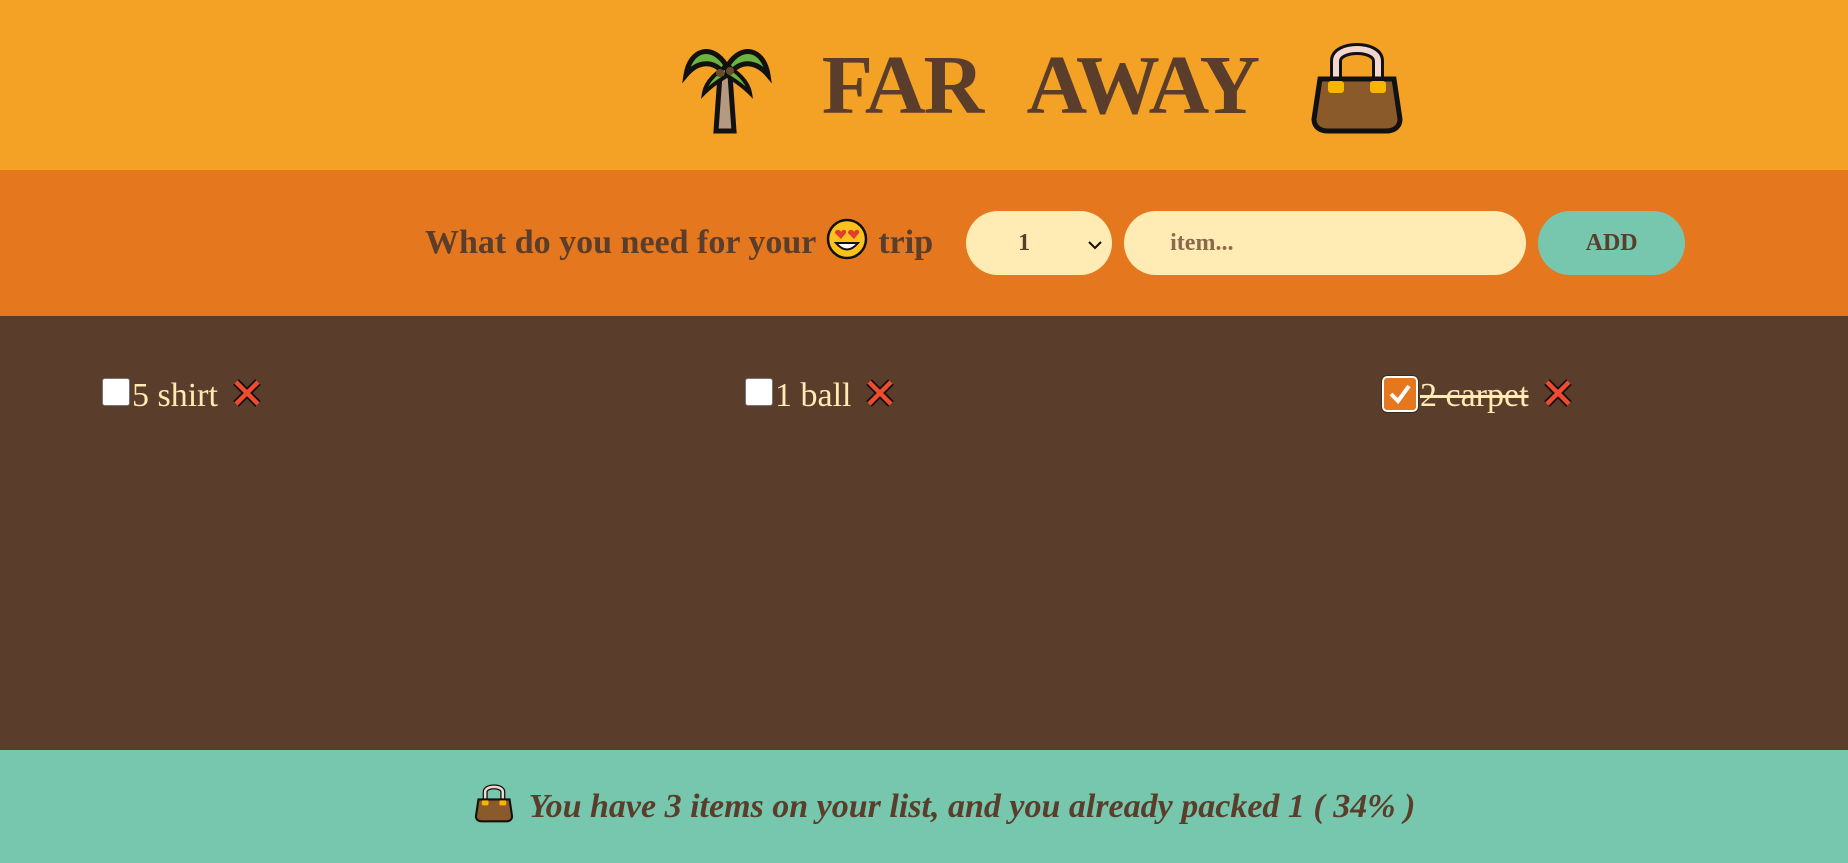 This screenshot has height=863, width=1848. I want to click on add-button: ADD, so click(1612, 243).